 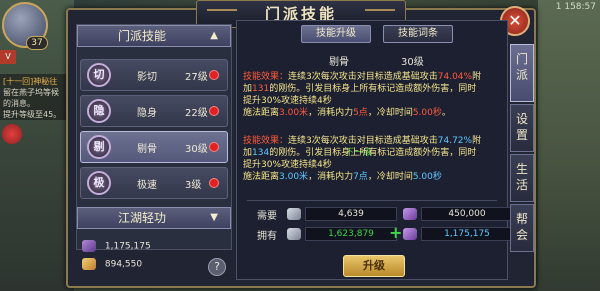 I want to click on skill-name: 隐身, so click(x=147, y=113).